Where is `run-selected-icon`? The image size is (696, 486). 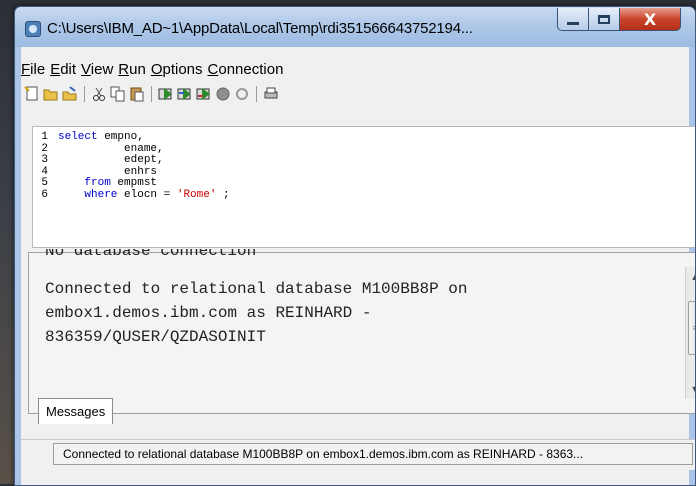
run-selected-icon is located at coordinates (185, 94).